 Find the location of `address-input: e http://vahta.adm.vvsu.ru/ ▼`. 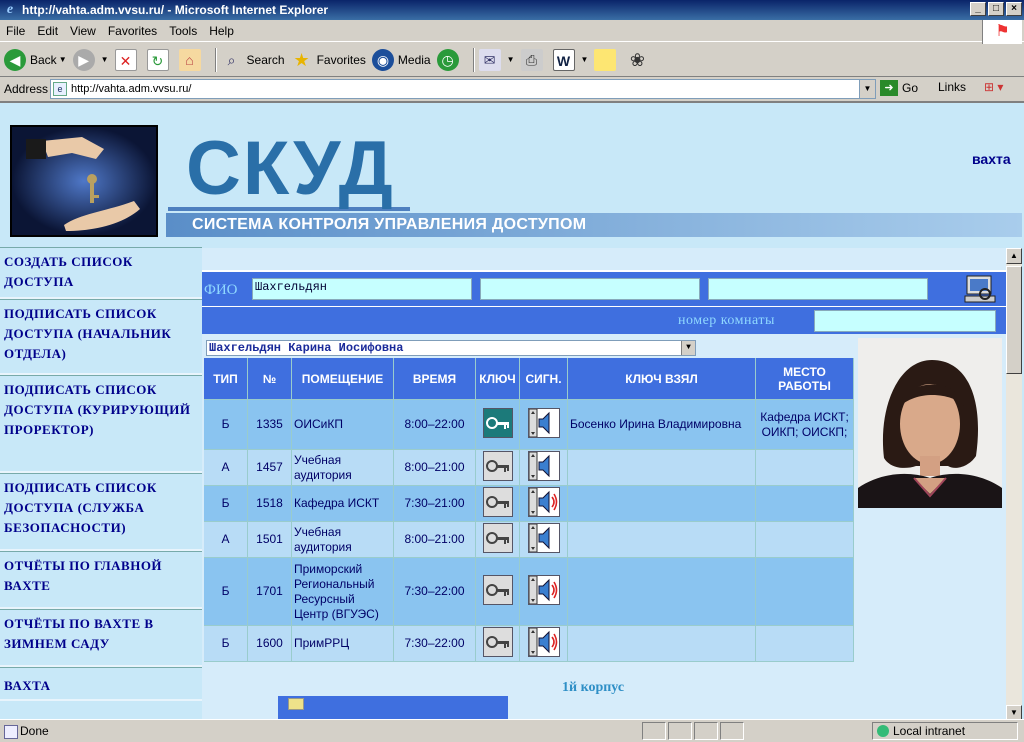

address-input: e http://vahta.adm.vvsu.ru/ ▼ is located at coordinates (463, 89).